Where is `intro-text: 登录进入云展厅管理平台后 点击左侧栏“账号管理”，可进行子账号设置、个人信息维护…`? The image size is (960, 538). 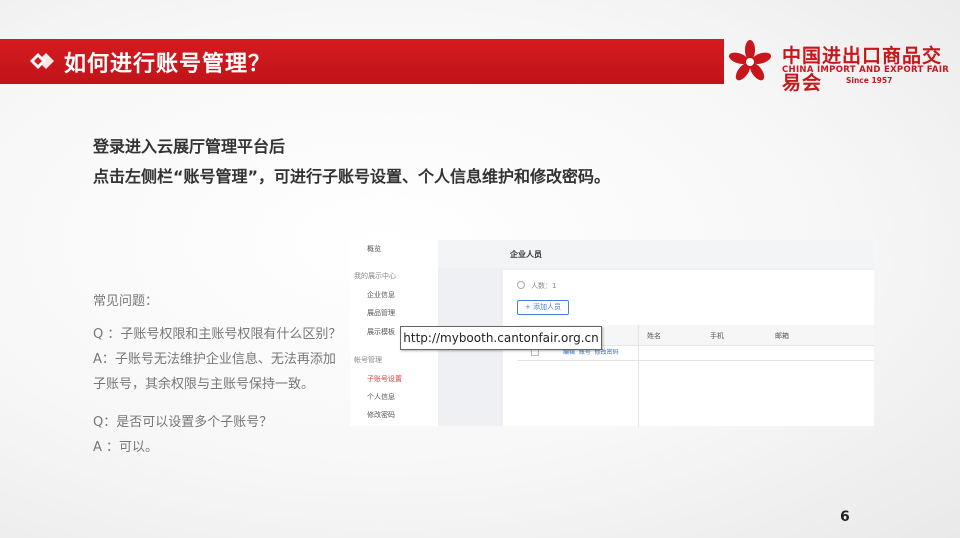
intro-text: 登录进入云展厅管理平台后 点击左侧栏“账号管理”，可进行子账号设置、个人信息维护… is located at coordinates (351, 162).